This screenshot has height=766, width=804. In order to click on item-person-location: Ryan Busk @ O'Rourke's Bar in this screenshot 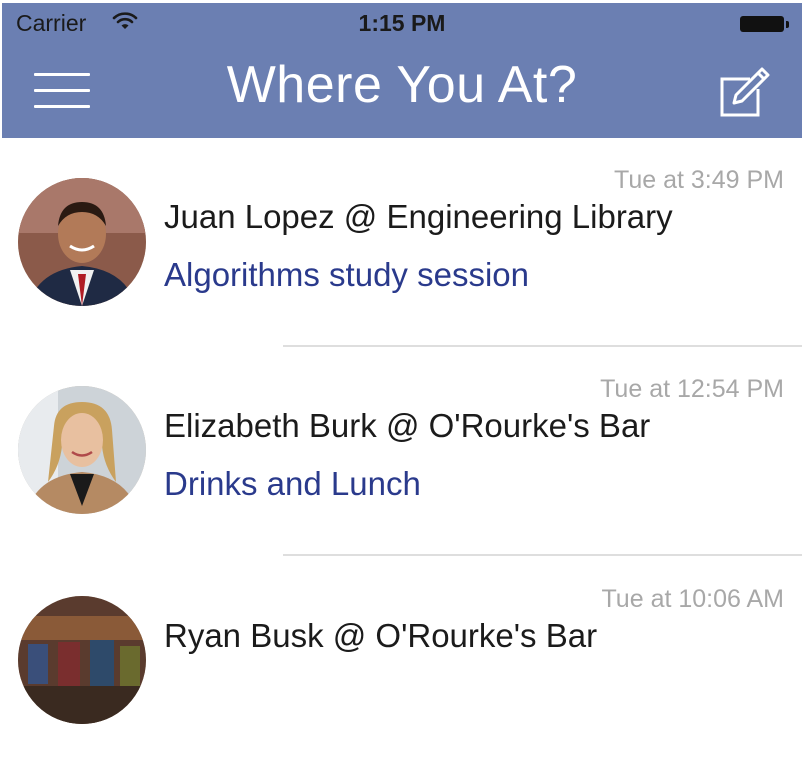, I will do `click(381, 635)`.